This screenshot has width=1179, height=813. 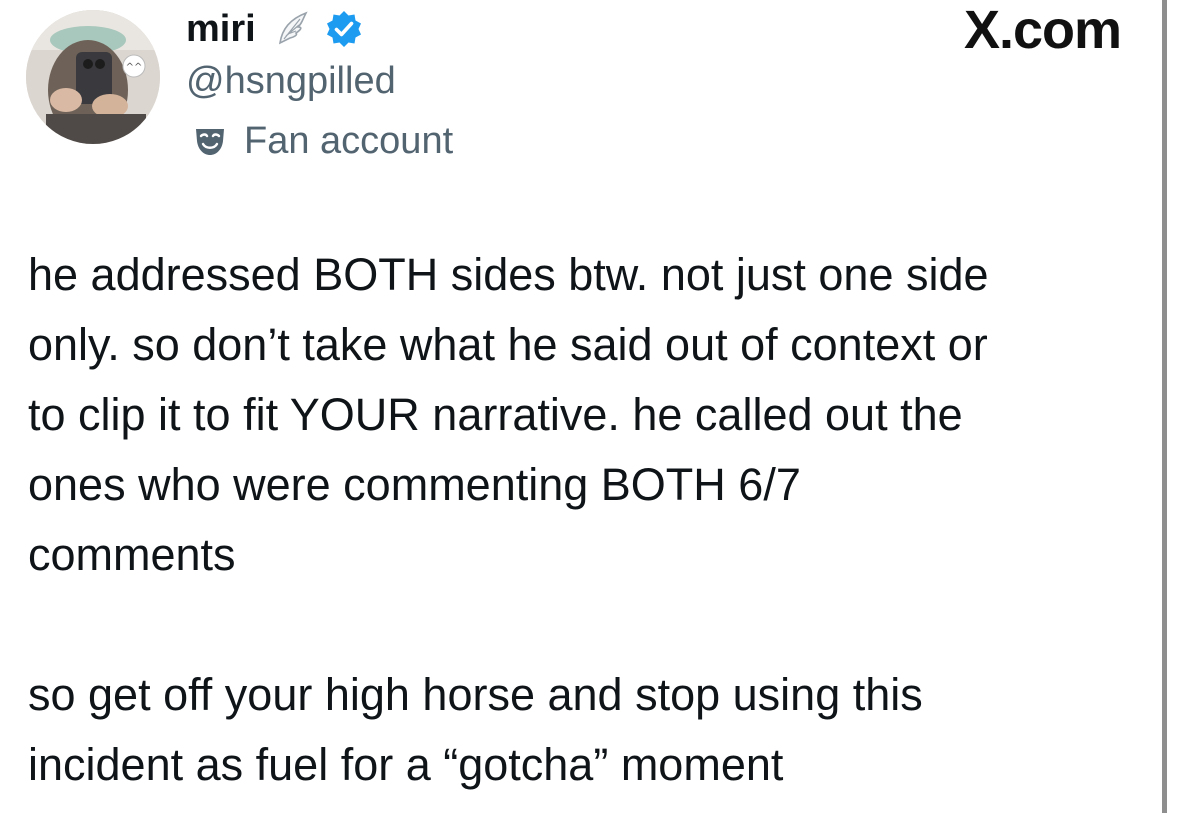 I want to click on x-com-watermark: X.com, so click(x=1042, y=30).